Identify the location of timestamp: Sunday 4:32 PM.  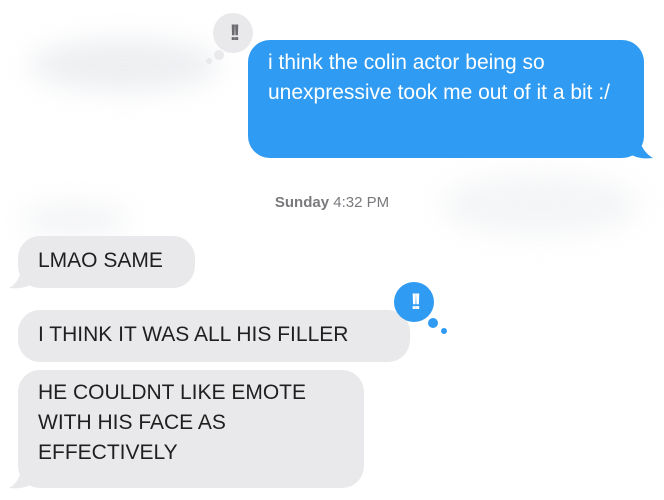
(332, 202).